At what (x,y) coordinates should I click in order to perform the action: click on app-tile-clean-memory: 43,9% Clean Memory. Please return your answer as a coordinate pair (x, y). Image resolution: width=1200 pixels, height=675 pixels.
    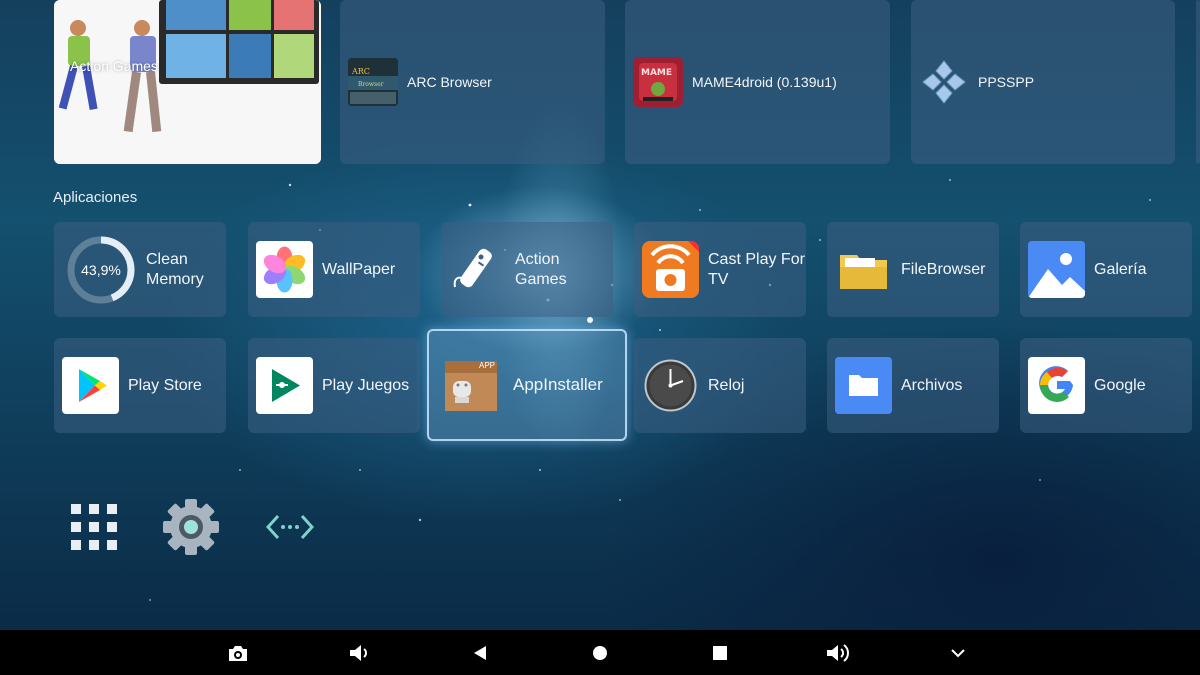
    Looking at the image, I should click on (140, 269).